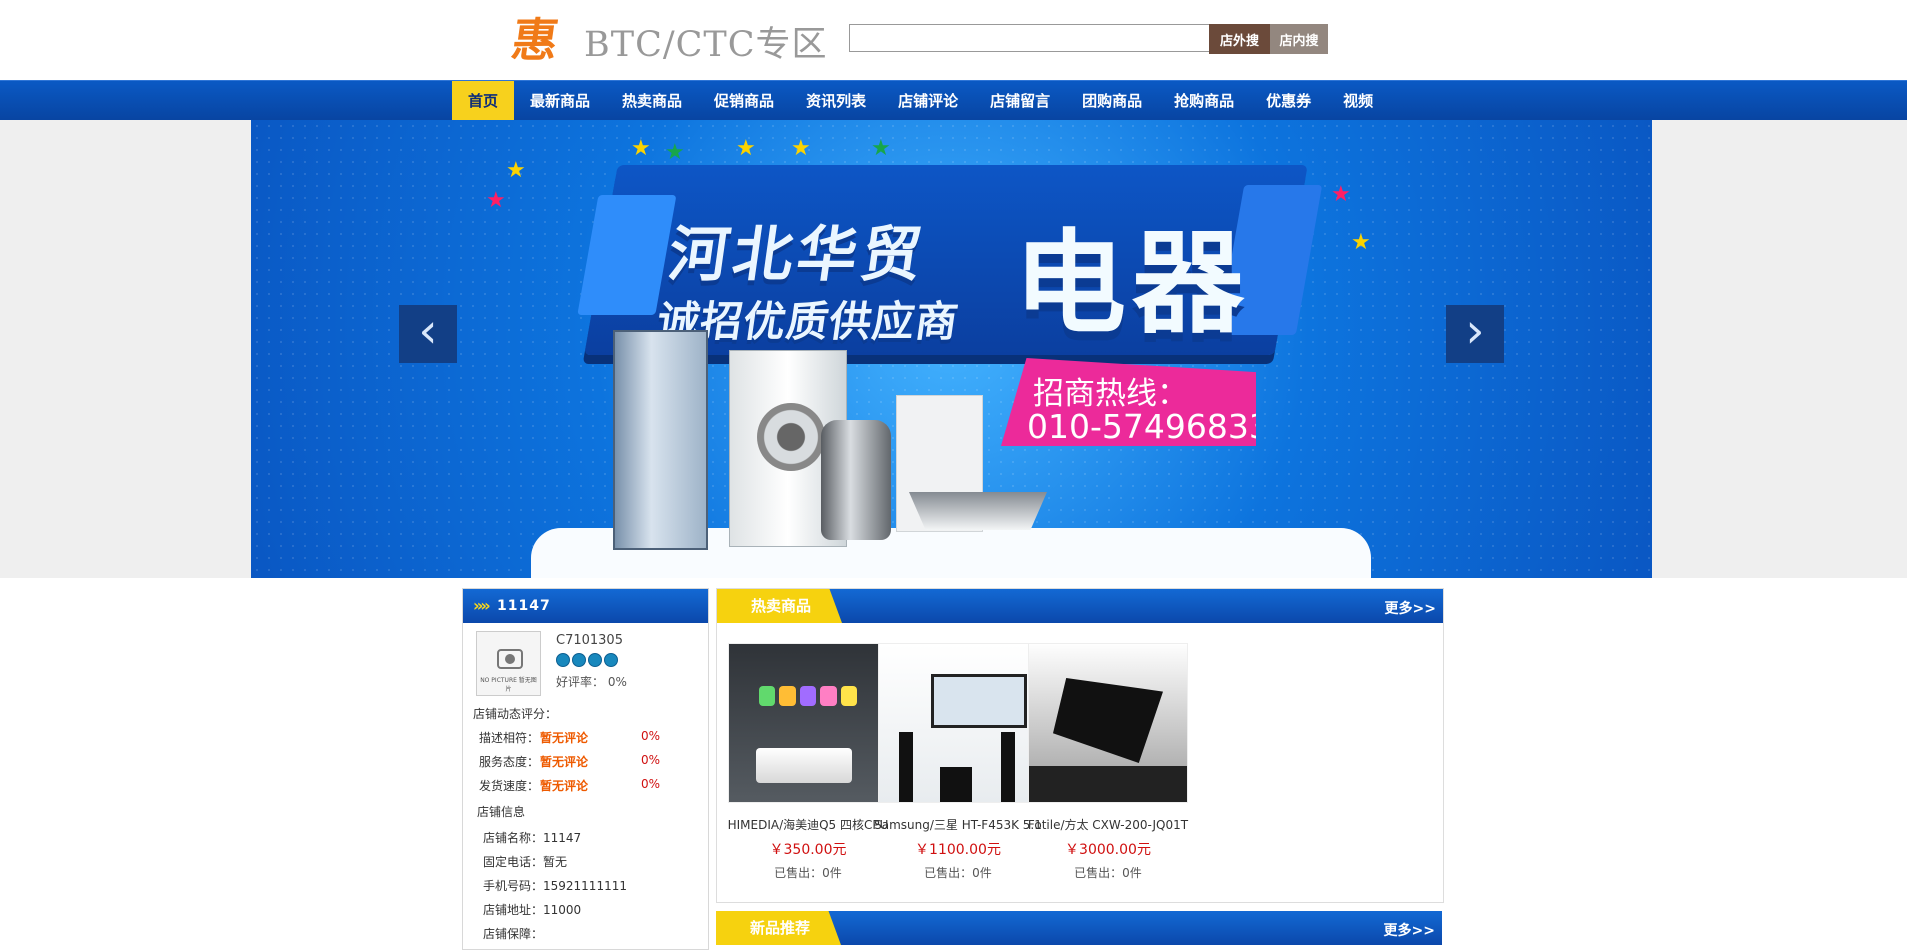  I want to click on subwoofer-icon, so click(956, 784).